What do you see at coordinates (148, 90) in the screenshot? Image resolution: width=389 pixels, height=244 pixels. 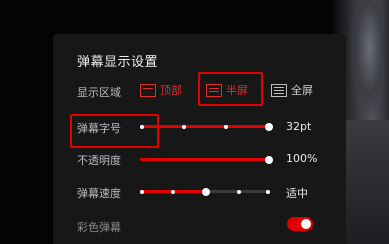 I see `top-area-icon` at bounding box center [148, 90].